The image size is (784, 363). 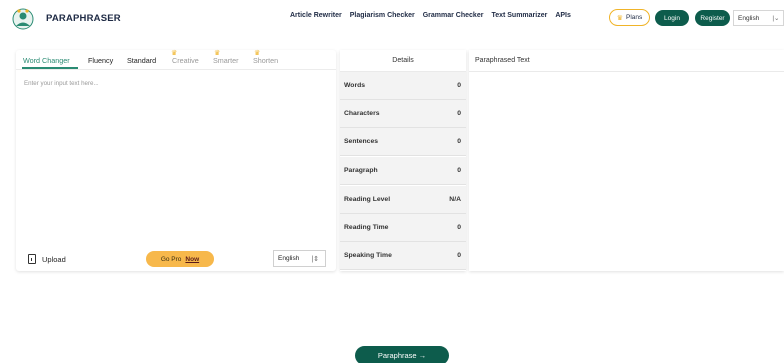 I want to click on detail-row-characters: Characters 0, so click(x=403, y=114).